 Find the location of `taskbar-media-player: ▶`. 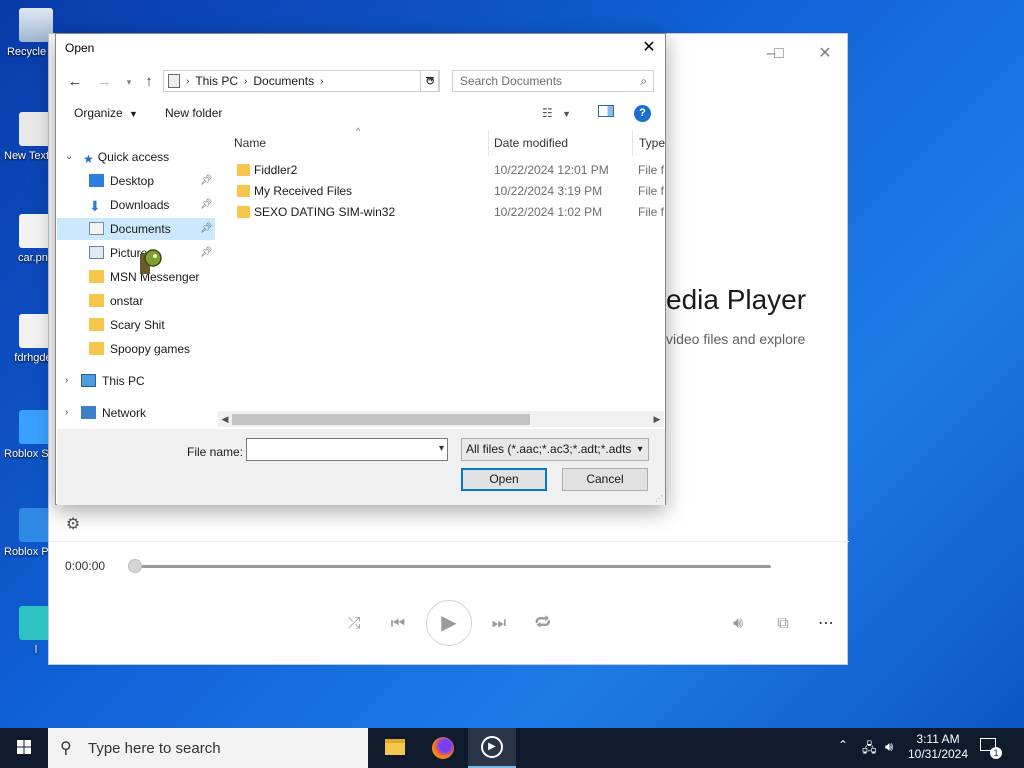

taskbar-media-player: ▶ is located at coordinates (492, 748).